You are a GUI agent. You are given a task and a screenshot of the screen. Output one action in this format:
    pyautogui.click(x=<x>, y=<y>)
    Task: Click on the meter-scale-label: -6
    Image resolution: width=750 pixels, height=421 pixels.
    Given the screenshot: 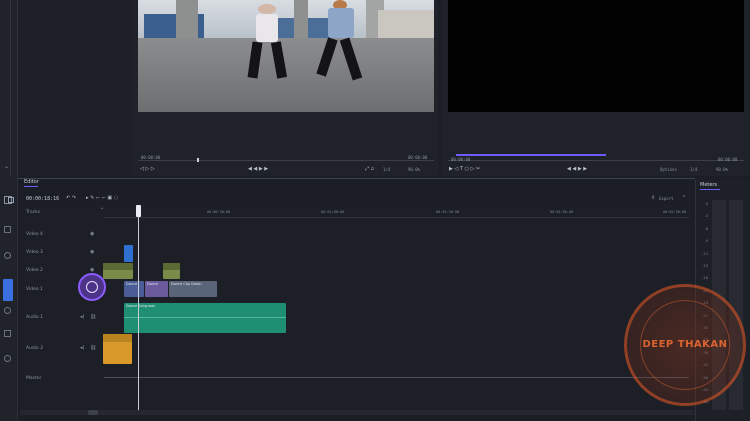 What is the action you would take?
    pyautogui.click(x=706, y=228)
    